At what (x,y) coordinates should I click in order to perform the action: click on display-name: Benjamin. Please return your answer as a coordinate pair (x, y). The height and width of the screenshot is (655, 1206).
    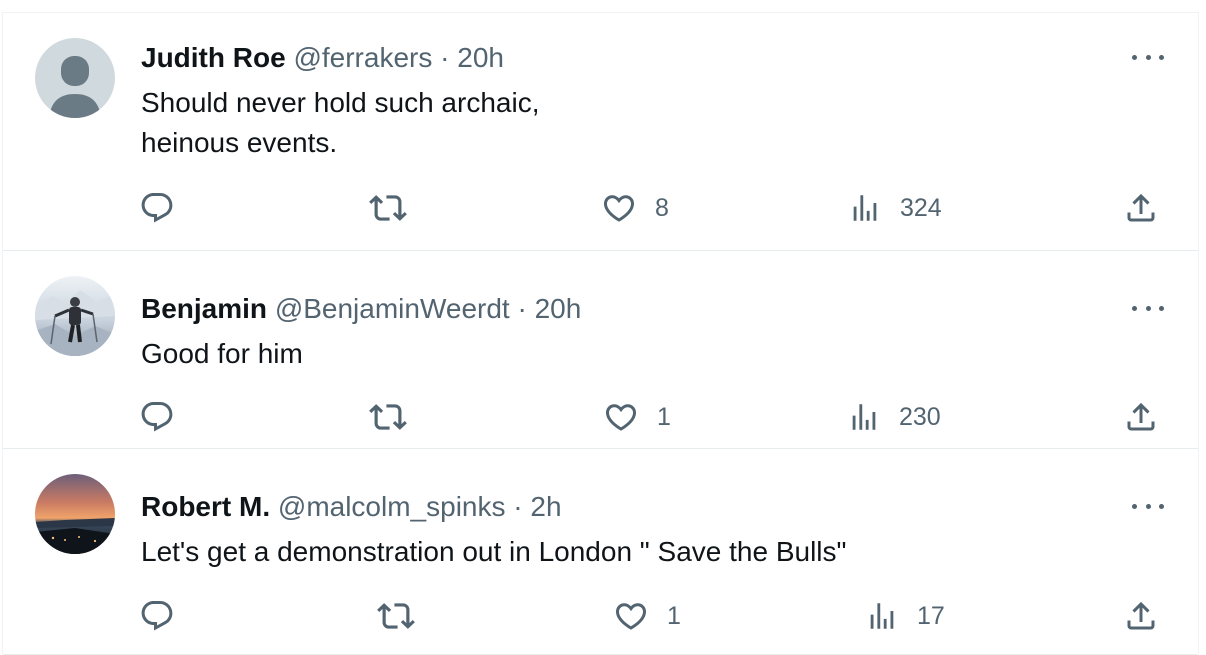
    Looking at the image, I should click on (204, 308).